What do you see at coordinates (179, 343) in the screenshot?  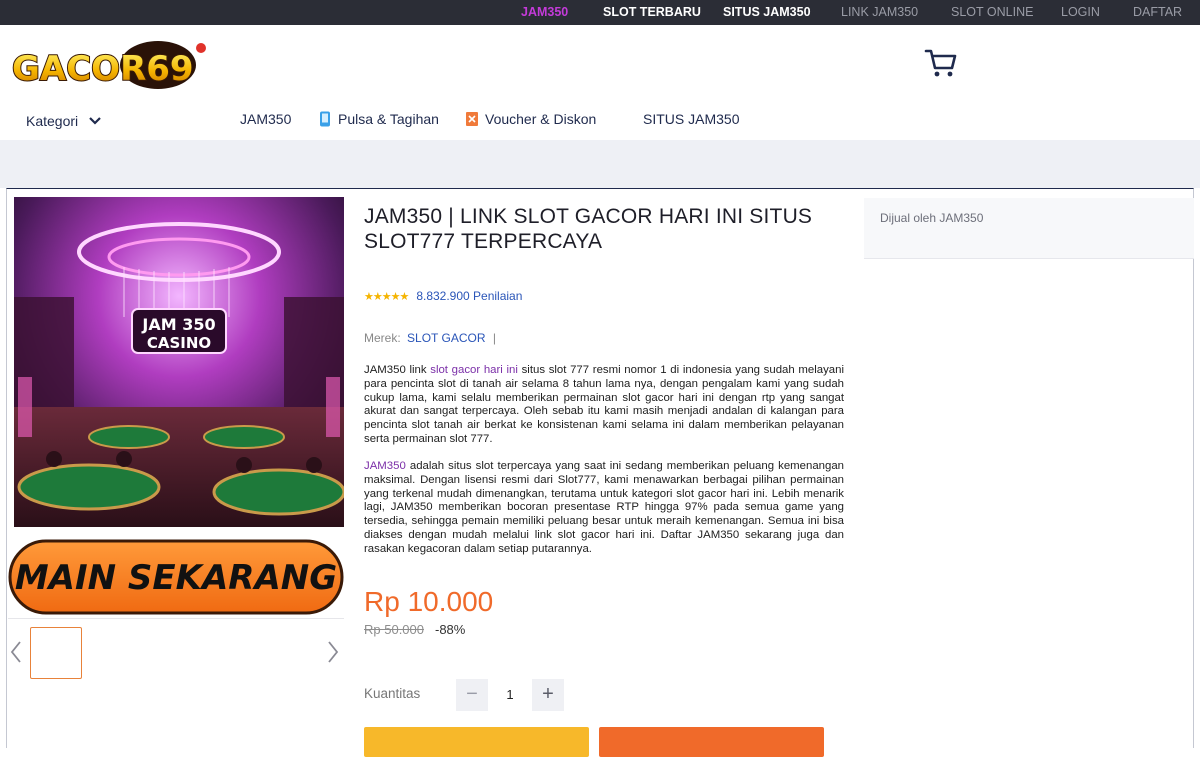 I see `image-sign-line2: CASINO` at bounding box center [179, 343].